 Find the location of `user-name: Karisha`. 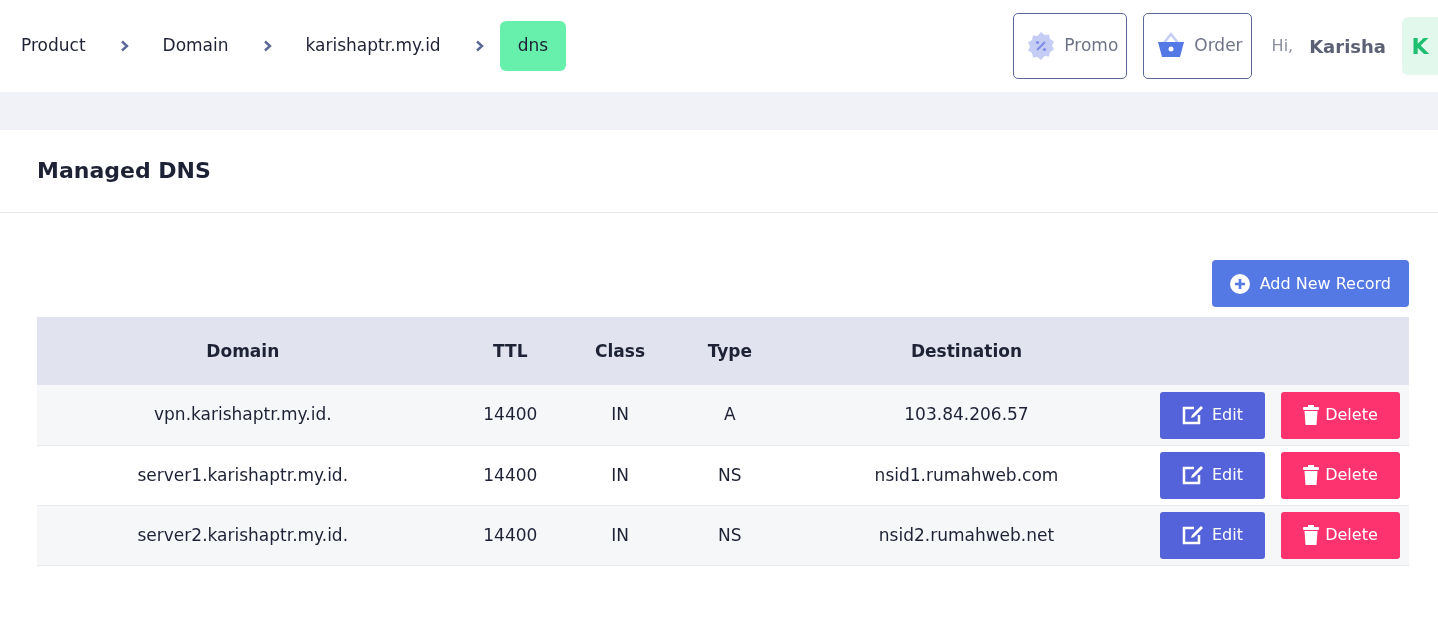

user-name: Karisha is located at coordinates (1347, 46).